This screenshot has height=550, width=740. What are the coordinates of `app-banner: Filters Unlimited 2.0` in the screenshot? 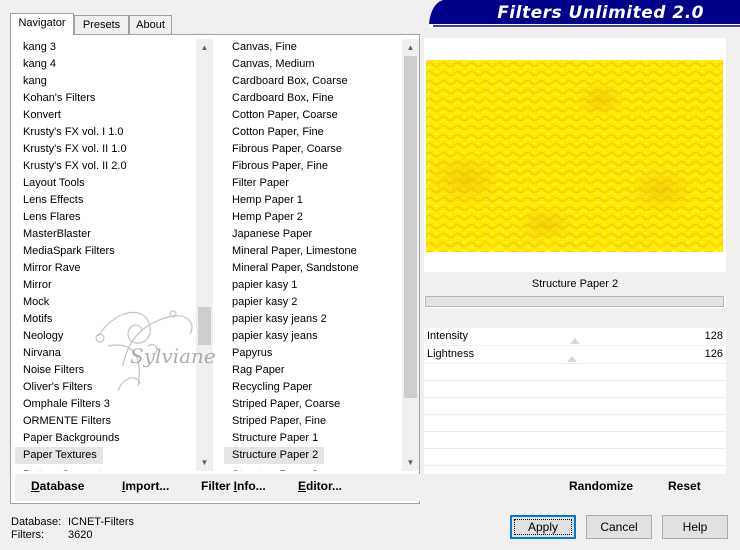 It's located at (584, 14).